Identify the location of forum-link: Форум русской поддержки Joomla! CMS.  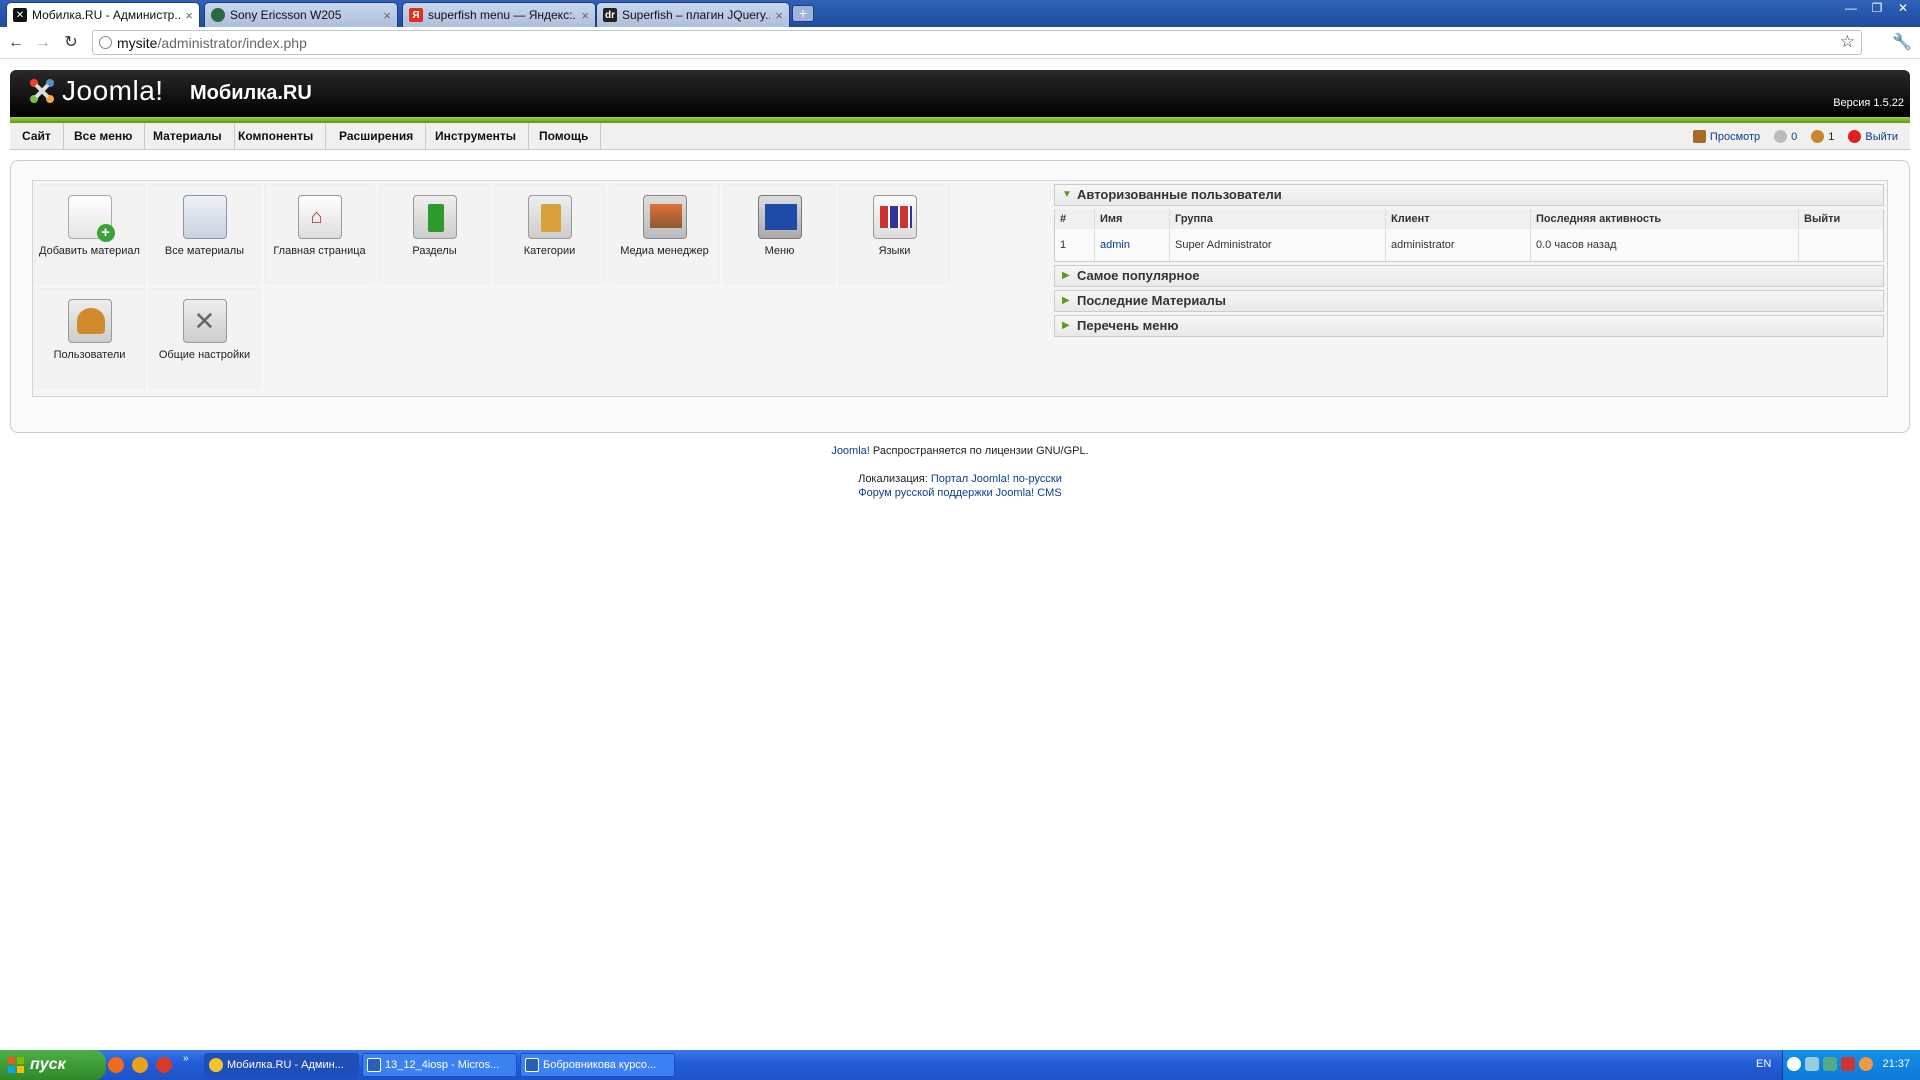
(959, 493).